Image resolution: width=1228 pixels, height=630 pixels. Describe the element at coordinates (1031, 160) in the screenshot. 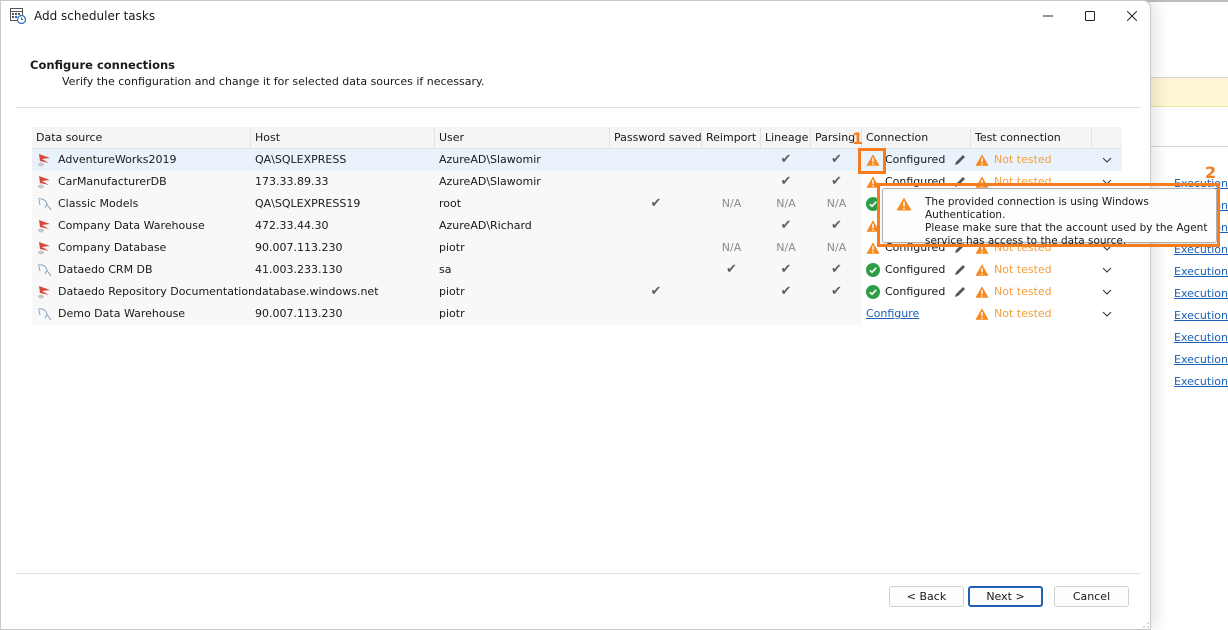

I see `test-connection-cell: Not tested` at that location.